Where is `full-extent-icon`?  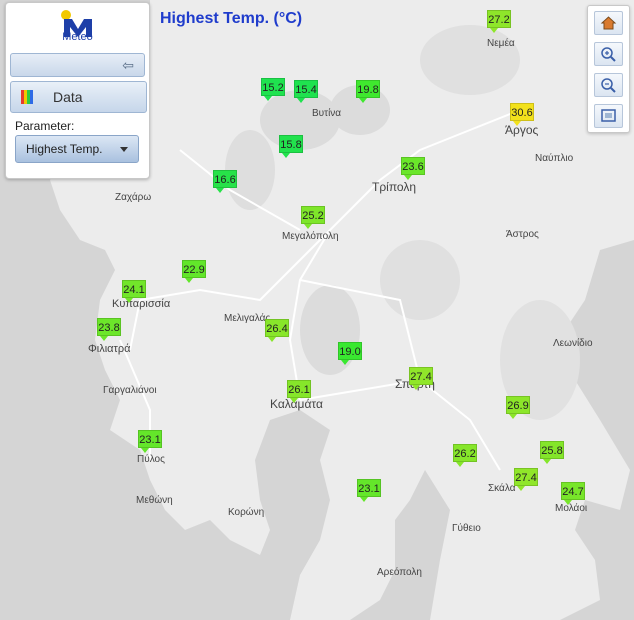 full-extent-icon is located at coordinates (608, 115).